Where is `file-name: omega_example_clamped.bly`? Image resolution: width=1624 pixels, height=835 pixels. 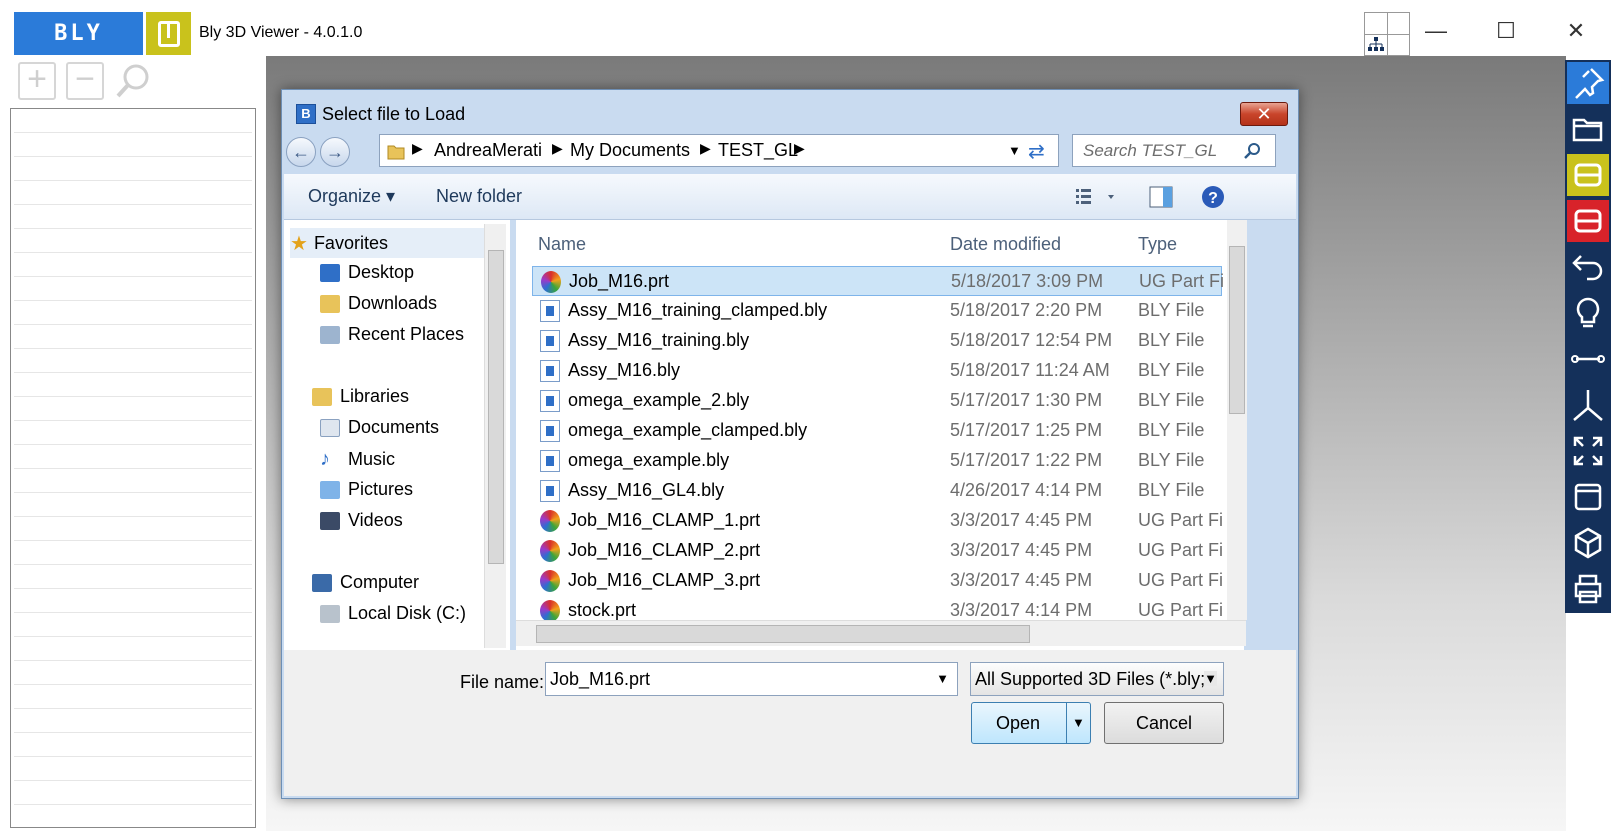
file-name: omega_example_clamped.bly is located at coordinates (688, 430).